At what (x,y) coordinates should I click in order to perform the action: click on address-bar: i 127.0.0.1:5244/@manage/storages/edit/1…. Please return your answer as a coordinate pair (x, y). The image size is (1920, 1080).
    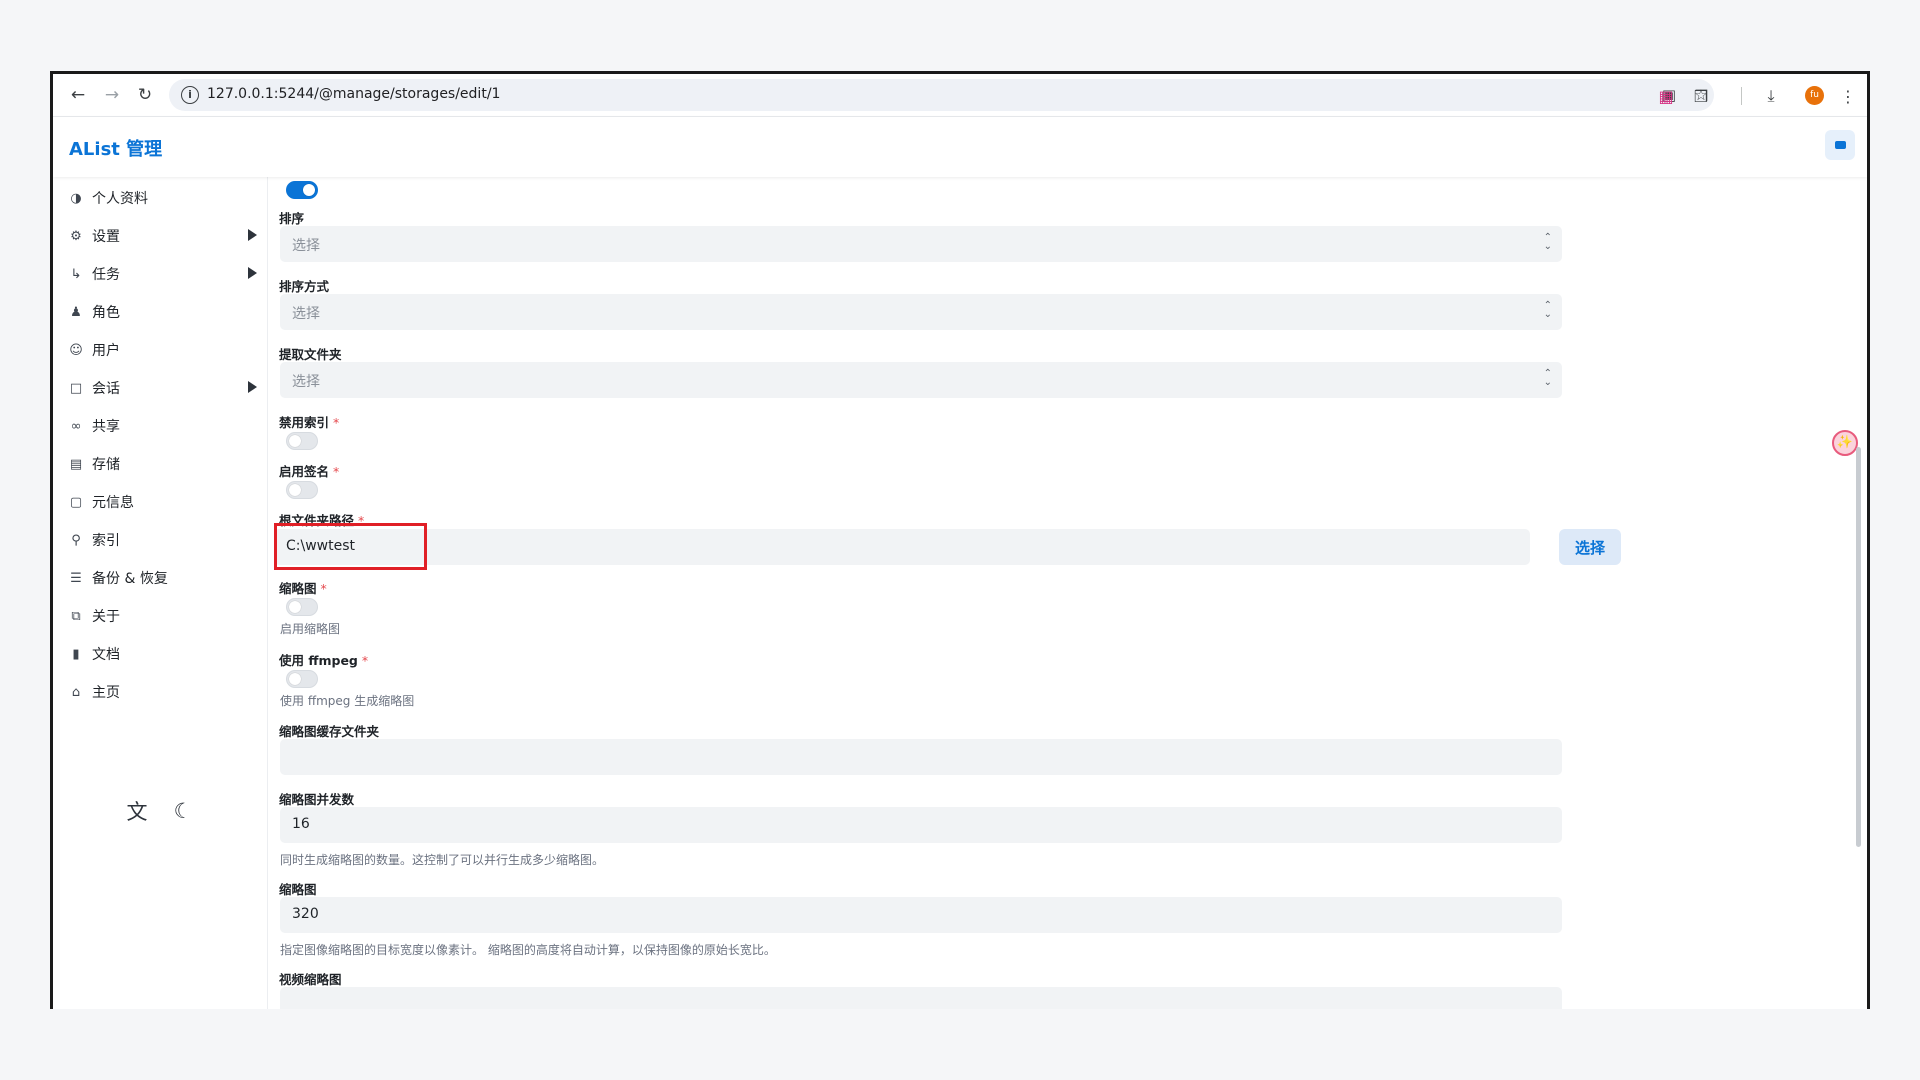
    Looking at the image, I should click on (941, 95).